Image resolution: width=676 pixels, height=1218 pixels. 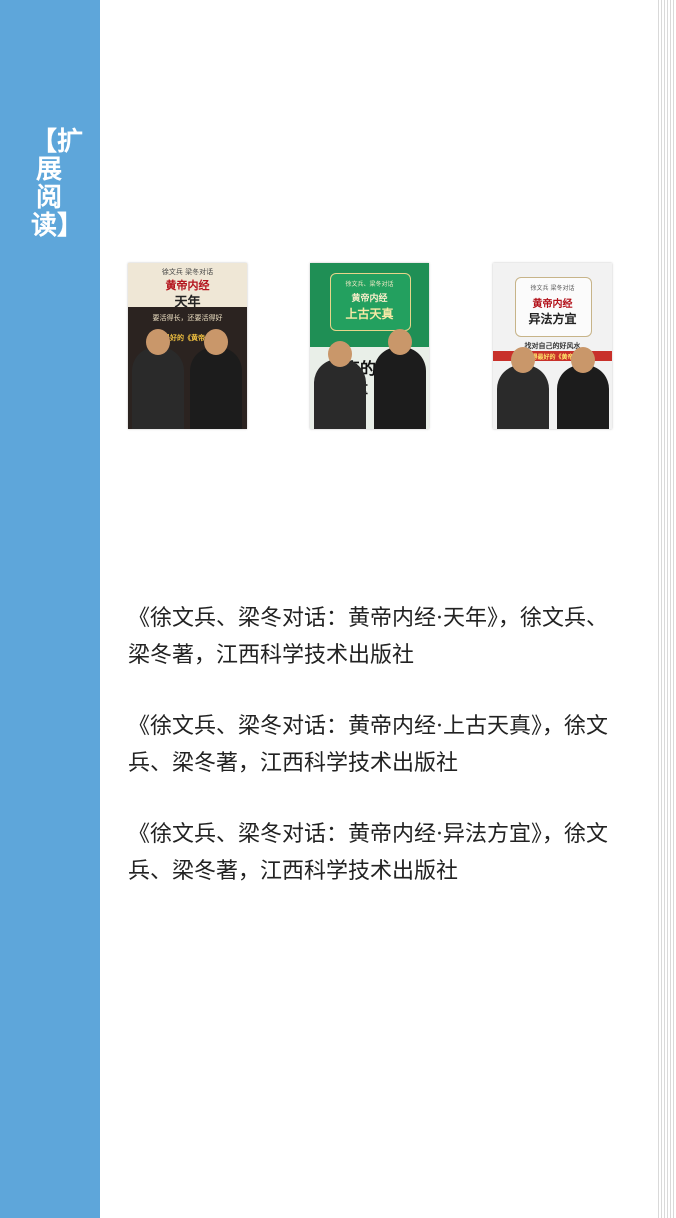 What do you see at coordinates (368, 853) in the screenshot?
I see `book-entry: 《徐文兵、梁冬对话：黄帝内经·异法方宜》，徐文兵、梁冬著，江西科学技术出版社` at bounding box center [368, 853].